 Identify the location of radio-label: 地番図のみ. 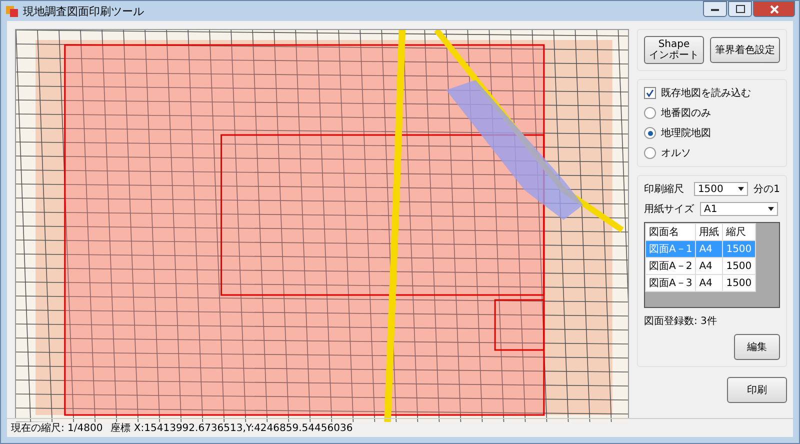
(686, 113).